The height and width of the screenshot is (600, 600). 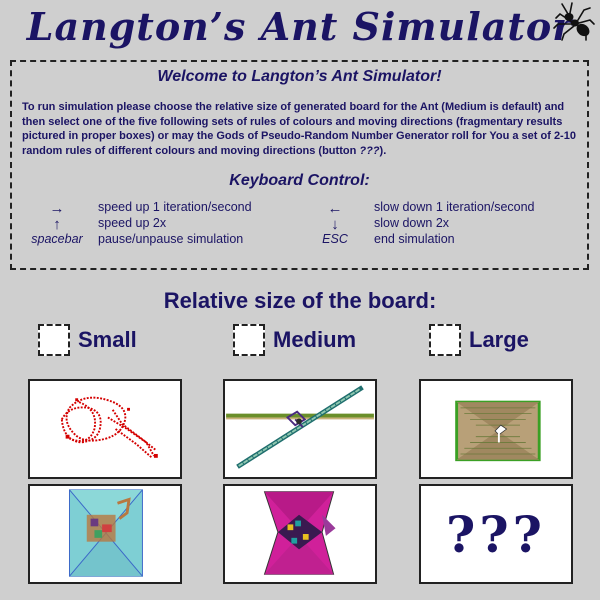 What do you see at coordinates (335, 224) in the screenshot?
I see `down-arrow-key: ↓` at bounding box center [335, 224].